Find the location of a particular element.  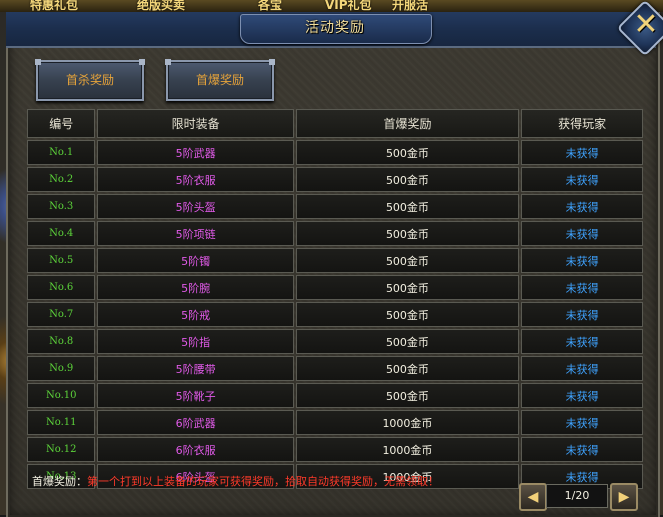

next-page-button: ▶ is located at coordinates (624, 497).